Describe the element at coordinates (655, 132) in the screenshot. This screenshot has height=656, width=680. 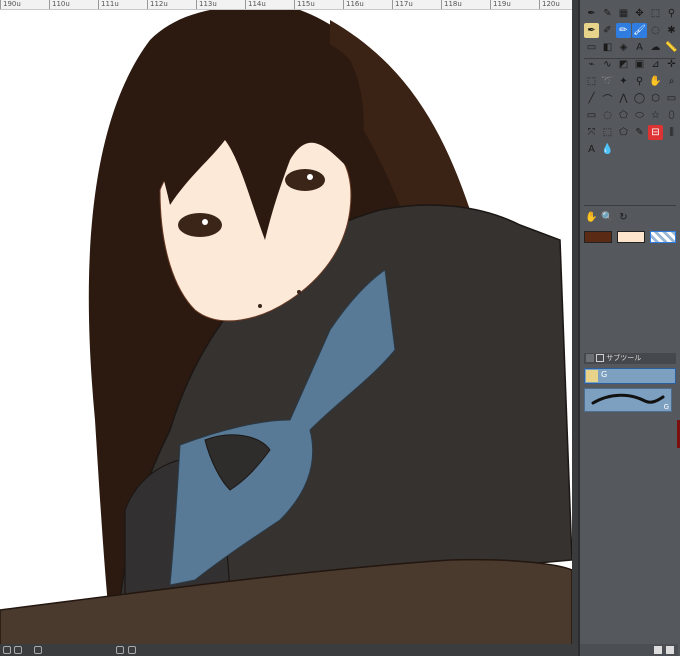
I see `shrink-select-icon: ⊟` at that location.